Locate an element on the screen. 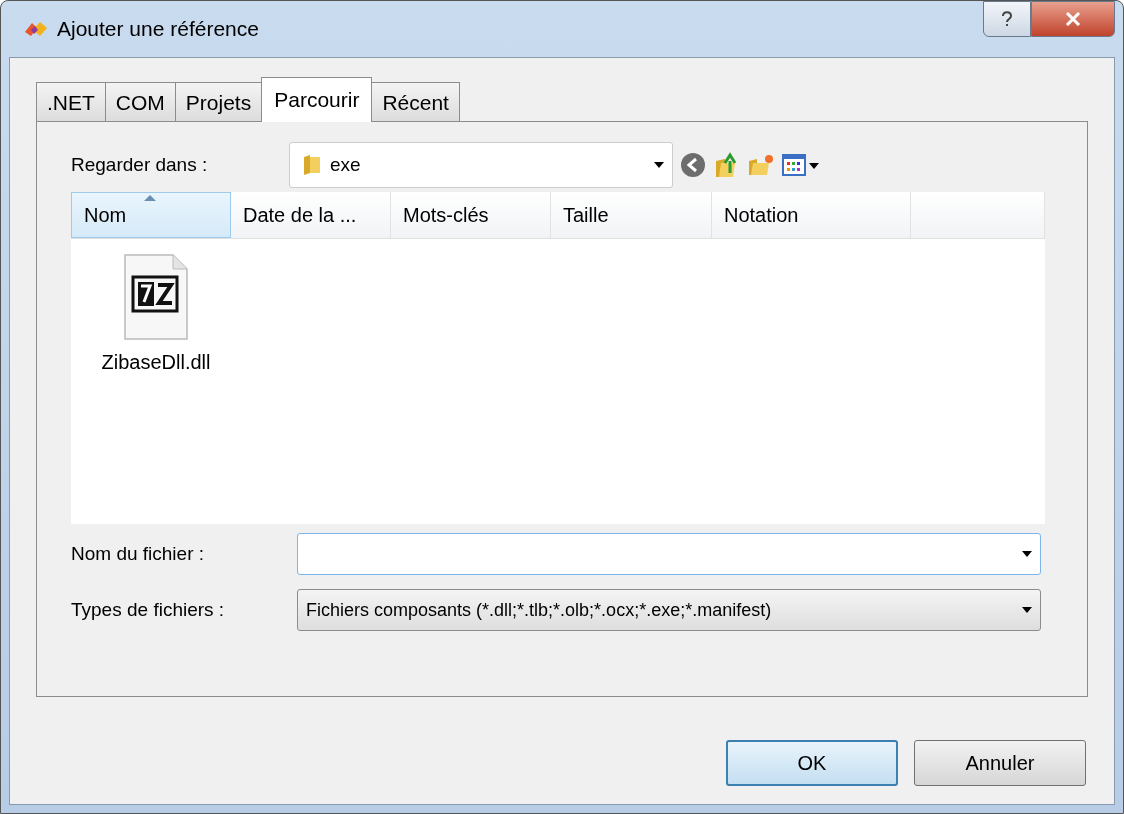  tab: COM is located at coordinates (140, 102).